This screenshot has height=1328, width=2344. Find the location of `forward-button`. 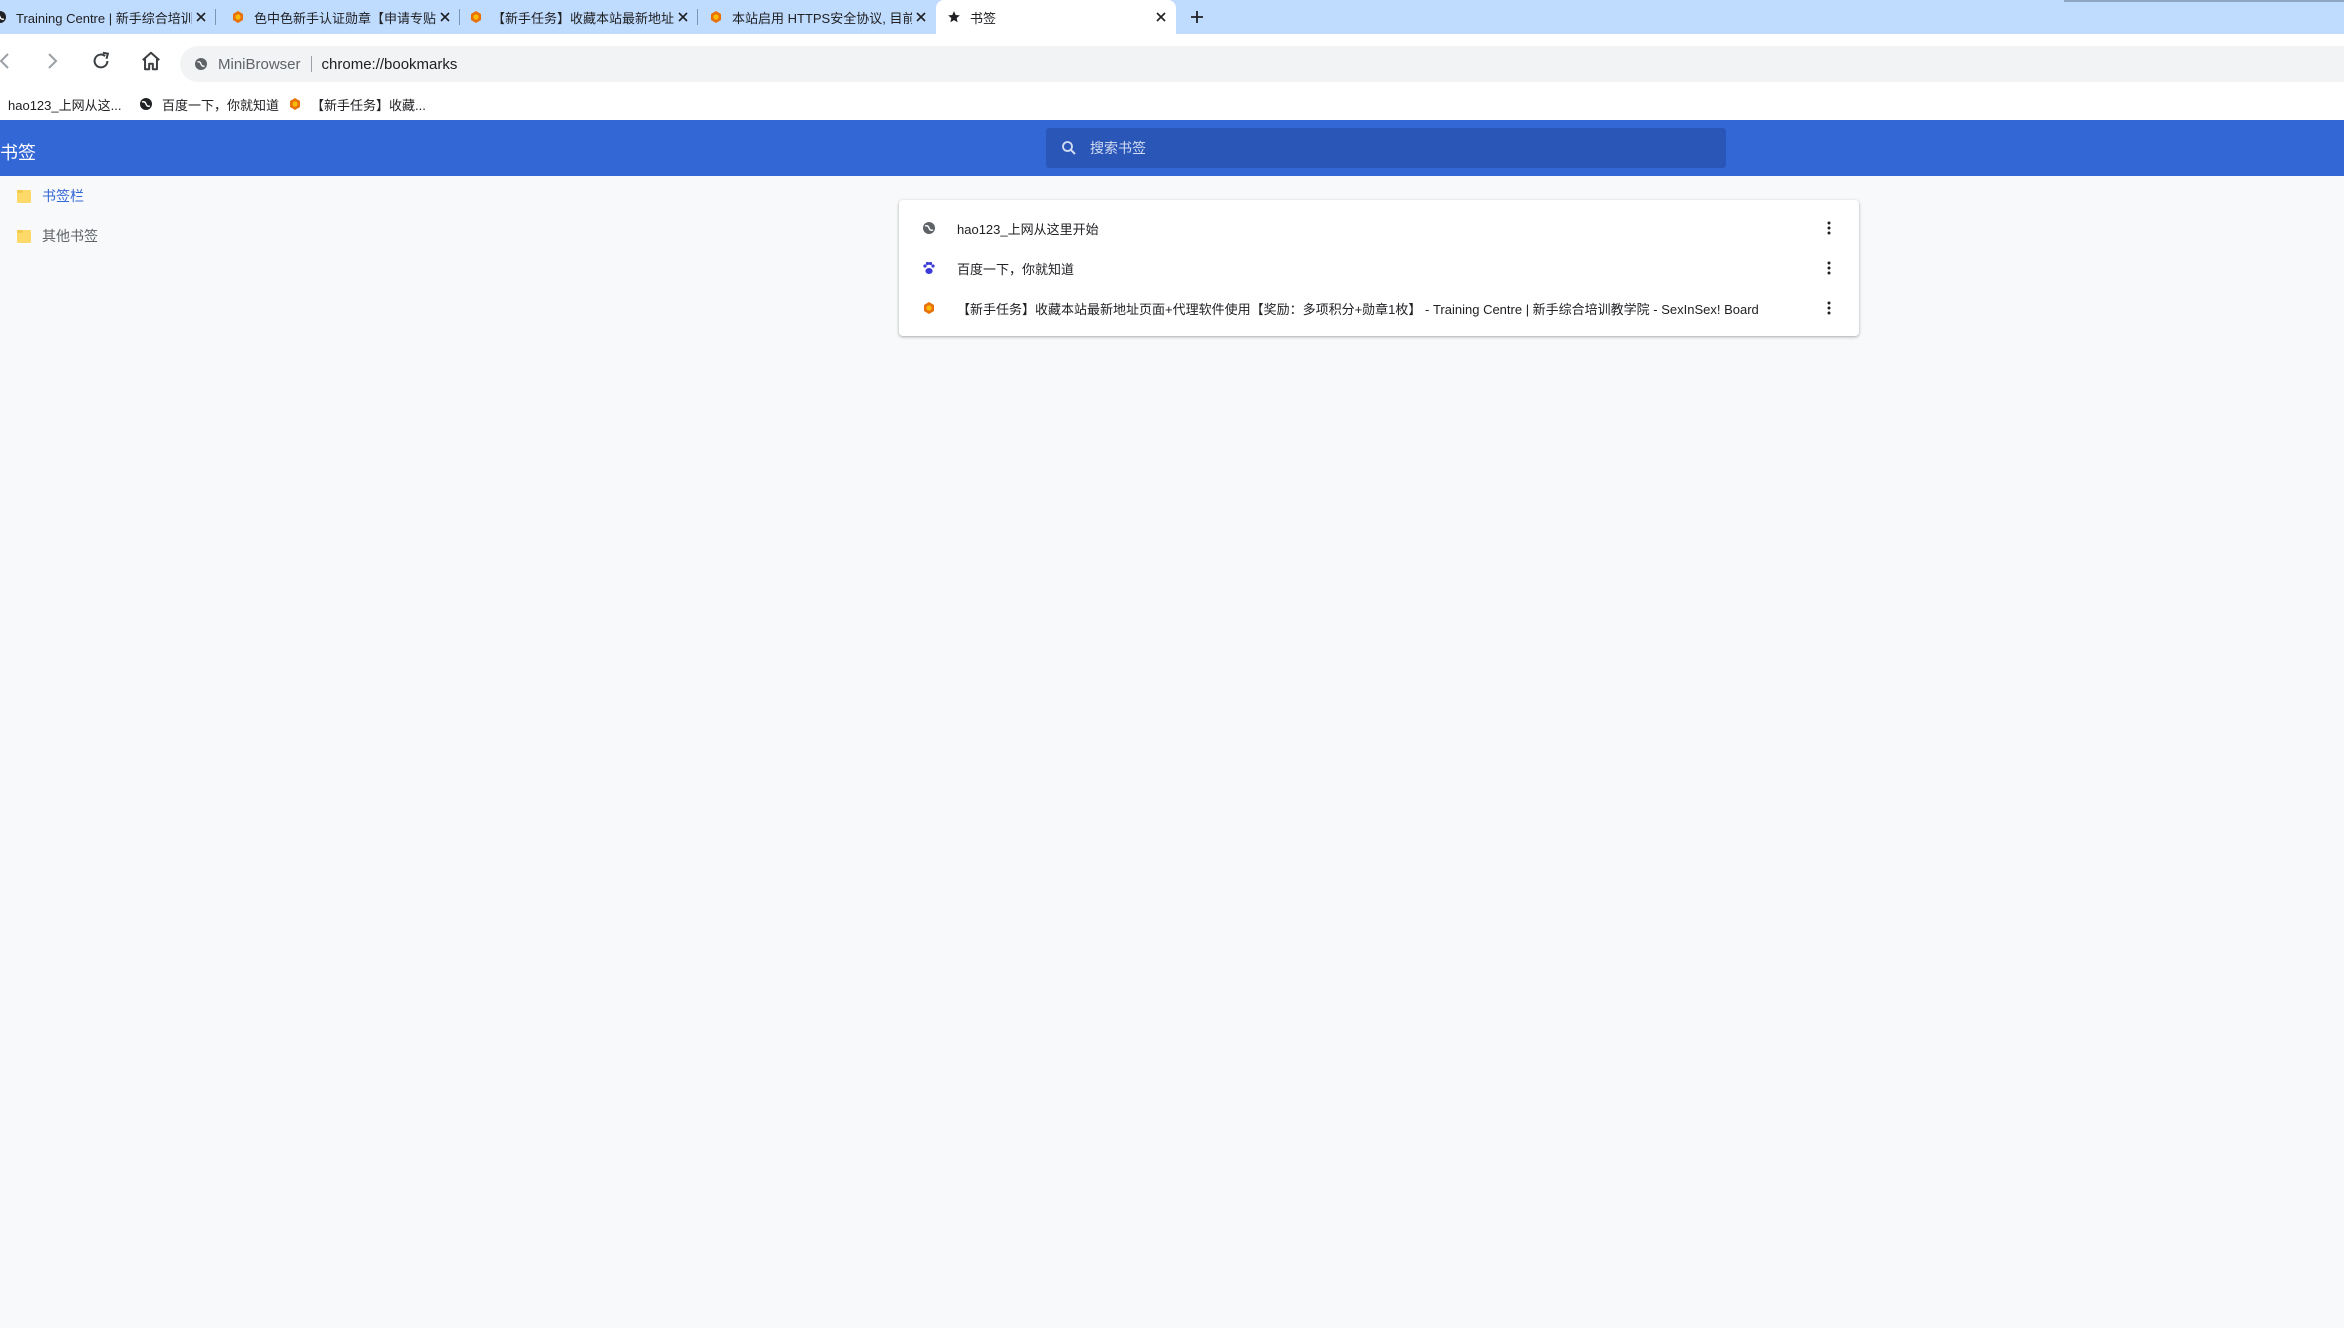

forward-button is located at coordinates (52, 61).